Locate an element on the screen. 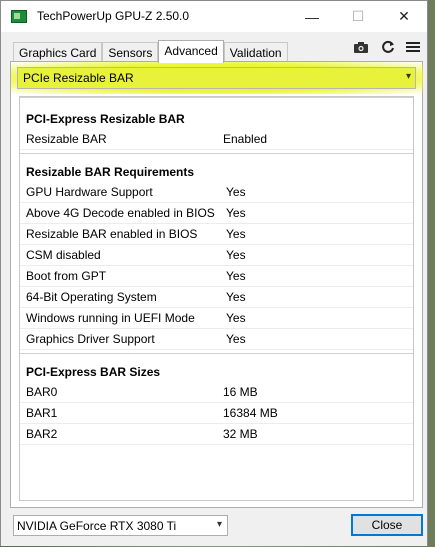 This screenshot has height=547, width=435. gpu-selector: NVIDIA GeForce RTX 3080 Ti ▾ is located at coordinates (120, 525).